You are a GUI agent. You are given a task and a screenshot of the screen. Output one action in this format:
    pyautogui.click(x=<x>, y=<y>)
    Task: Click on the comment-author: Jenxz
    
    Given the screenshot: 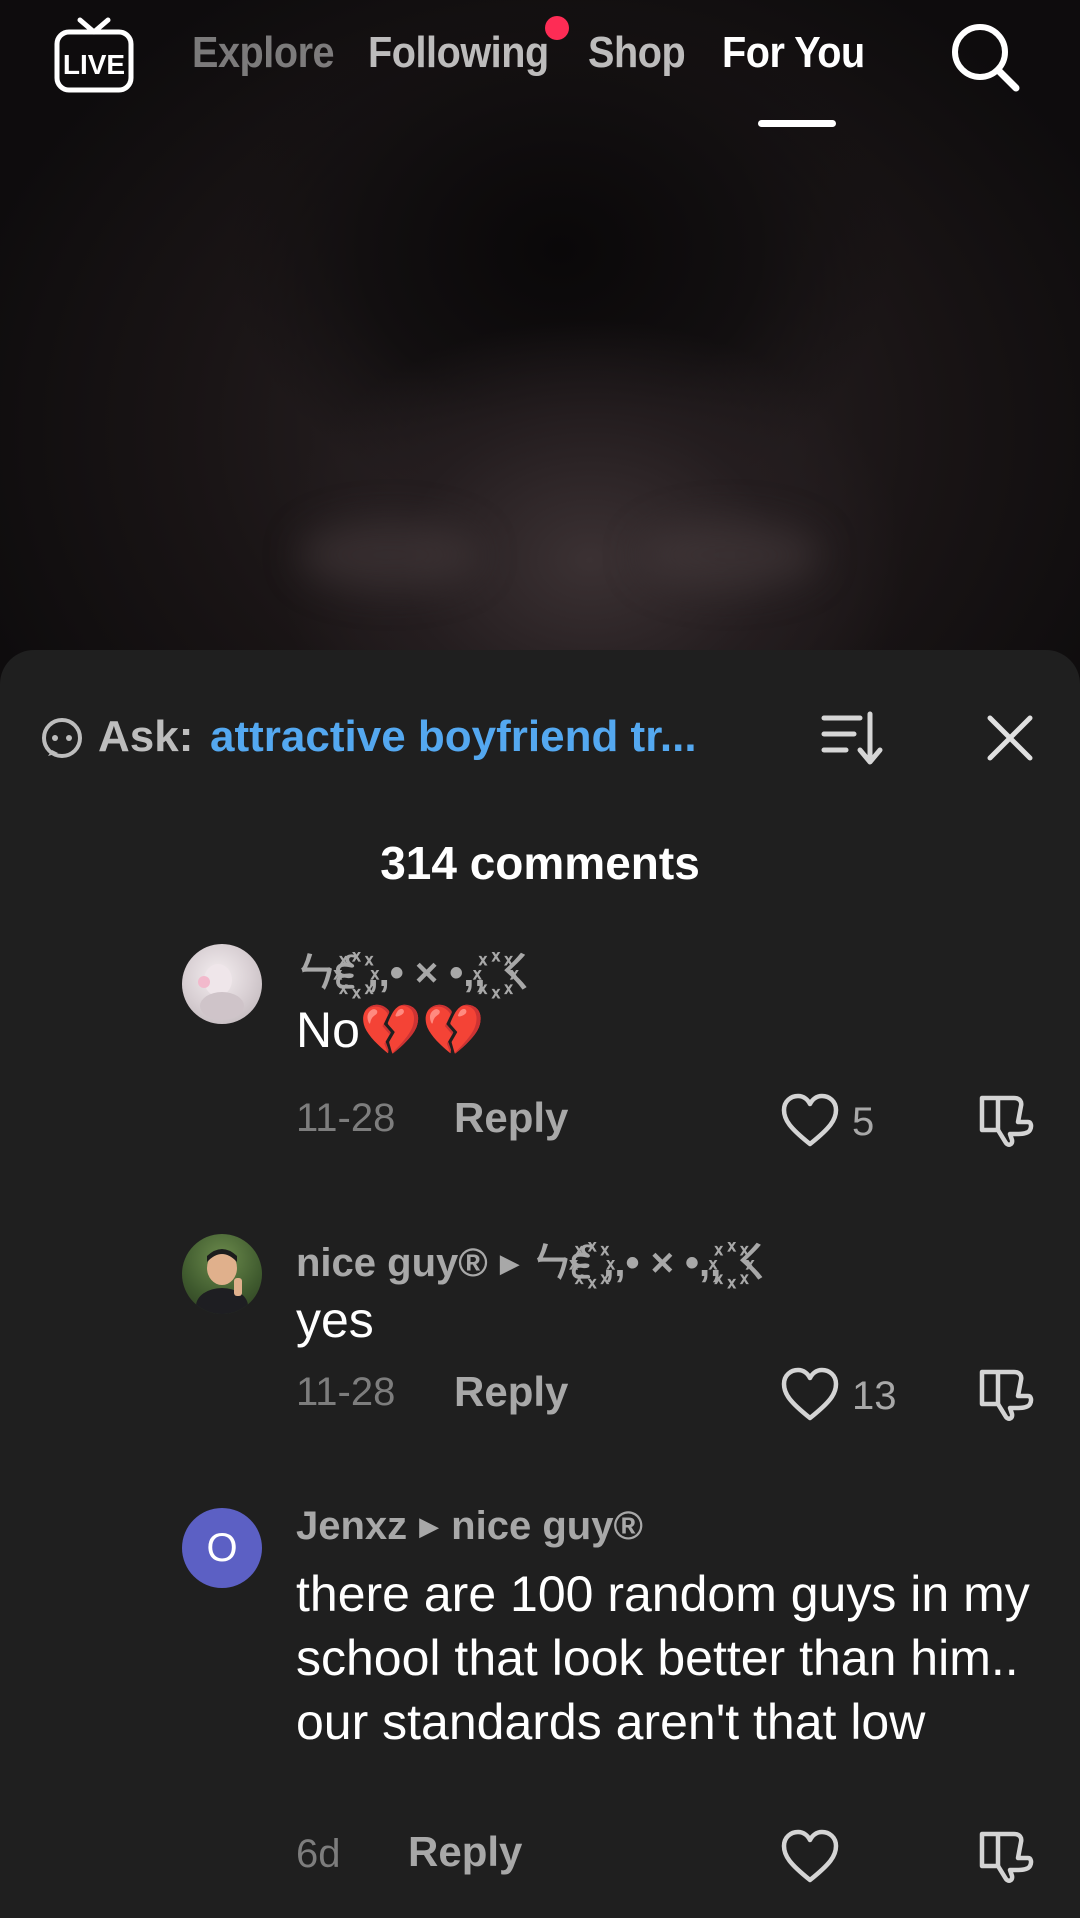 What is the action you would take?
    pyautogui.click(x=351, y=1526)
    